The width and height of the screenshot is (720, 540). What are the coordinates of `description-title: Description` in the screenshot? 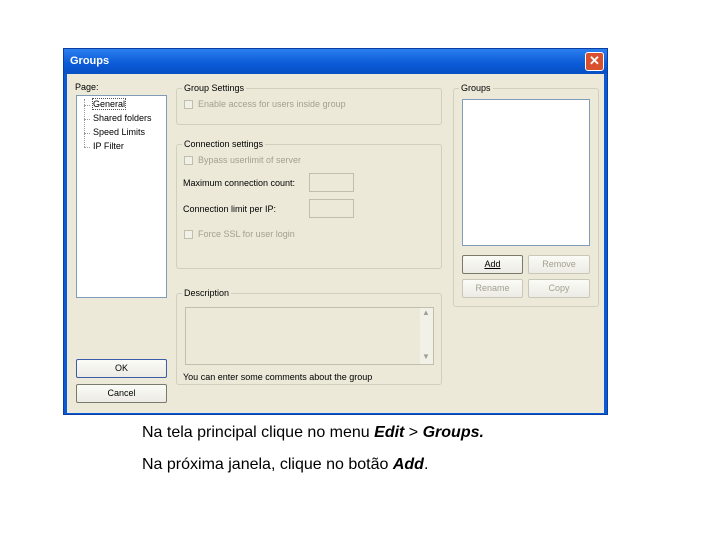 It's located at (207, 293).